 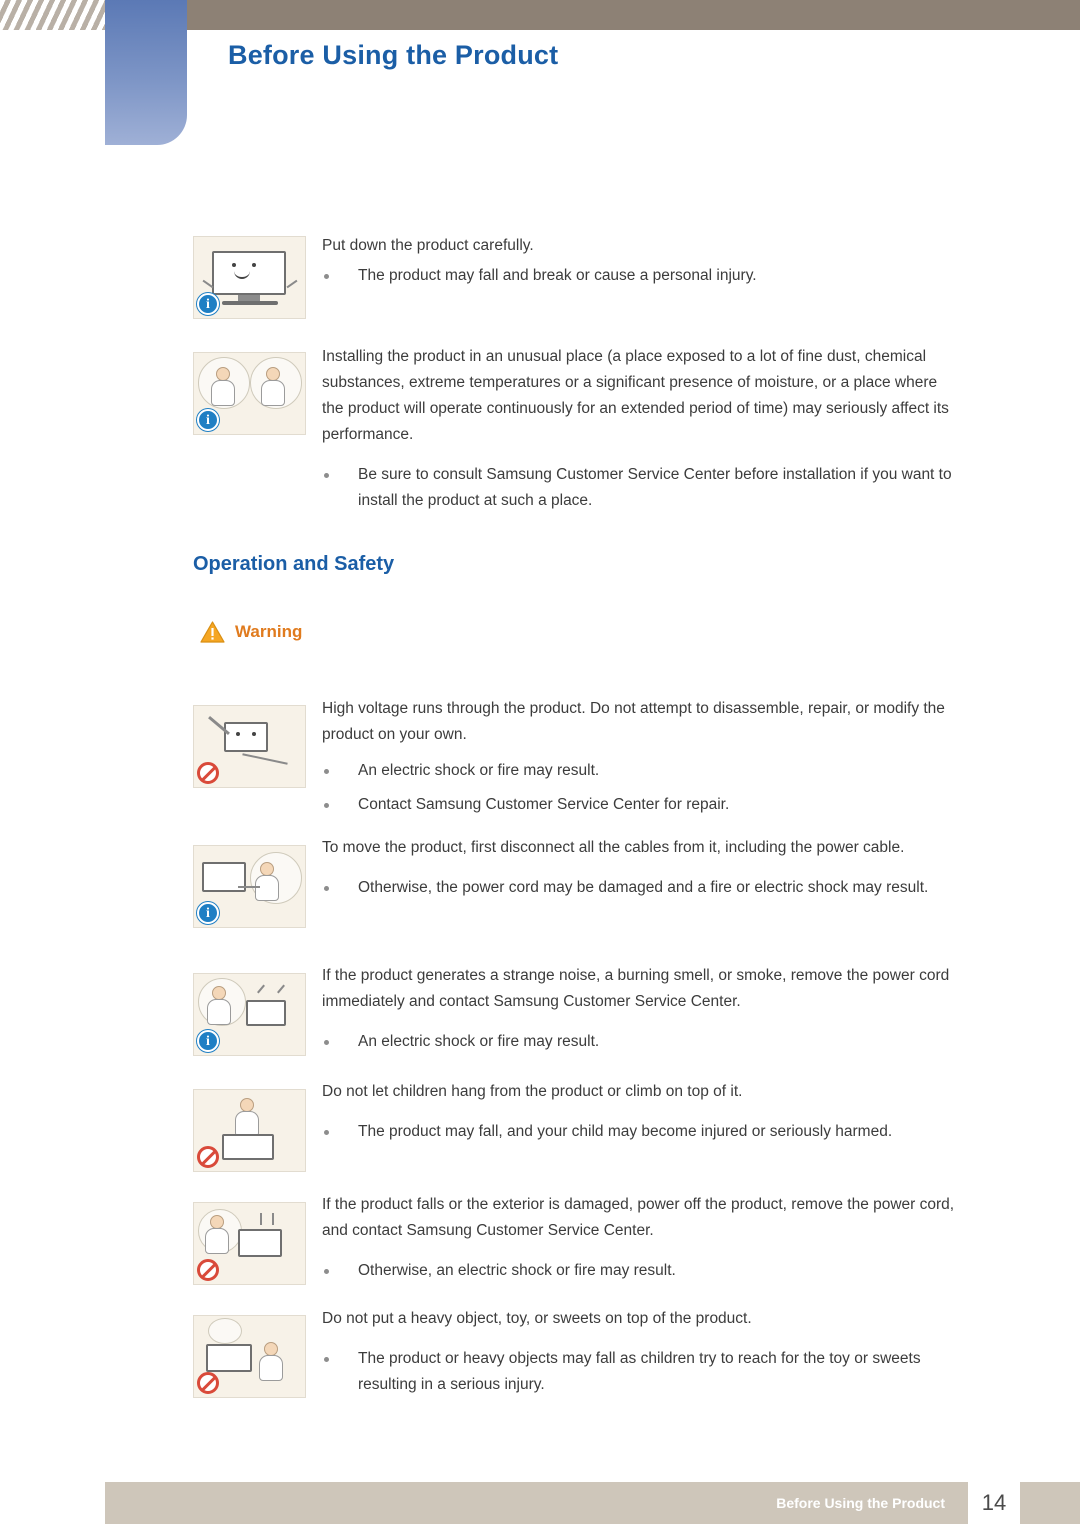 I want to click on disconnect-cables-illustration: i, so click(x=249, y=886).